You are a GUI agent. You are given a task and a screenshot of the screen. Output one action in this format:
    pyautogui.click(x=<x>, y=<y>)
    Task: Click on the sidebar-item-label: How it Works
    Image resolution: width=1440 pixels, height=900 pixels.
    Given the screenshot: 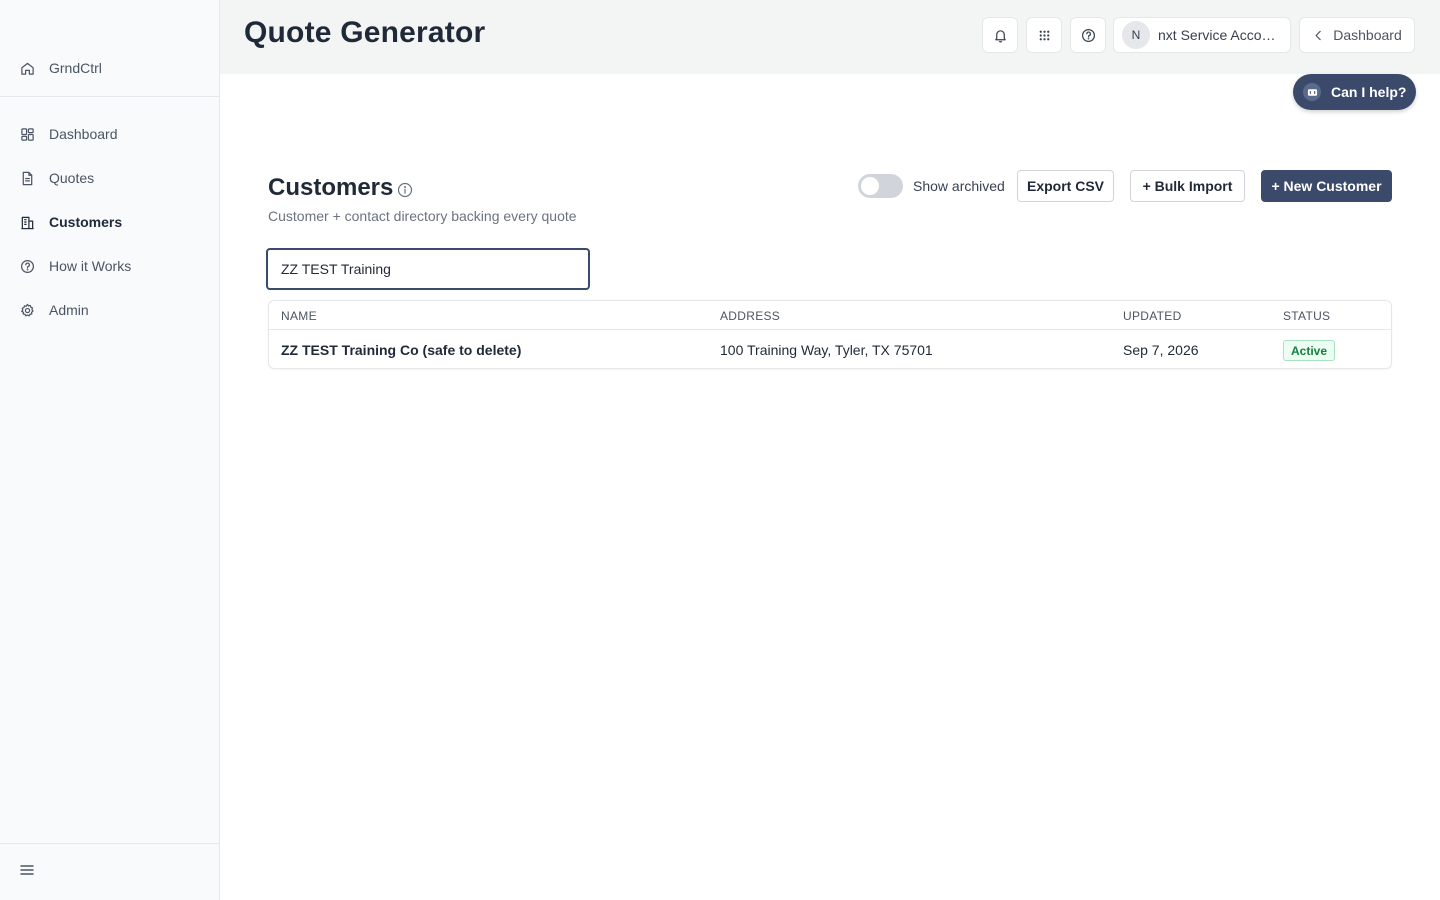 What is the action you would take?
    pyautogui.click(x=90, y=266)
    